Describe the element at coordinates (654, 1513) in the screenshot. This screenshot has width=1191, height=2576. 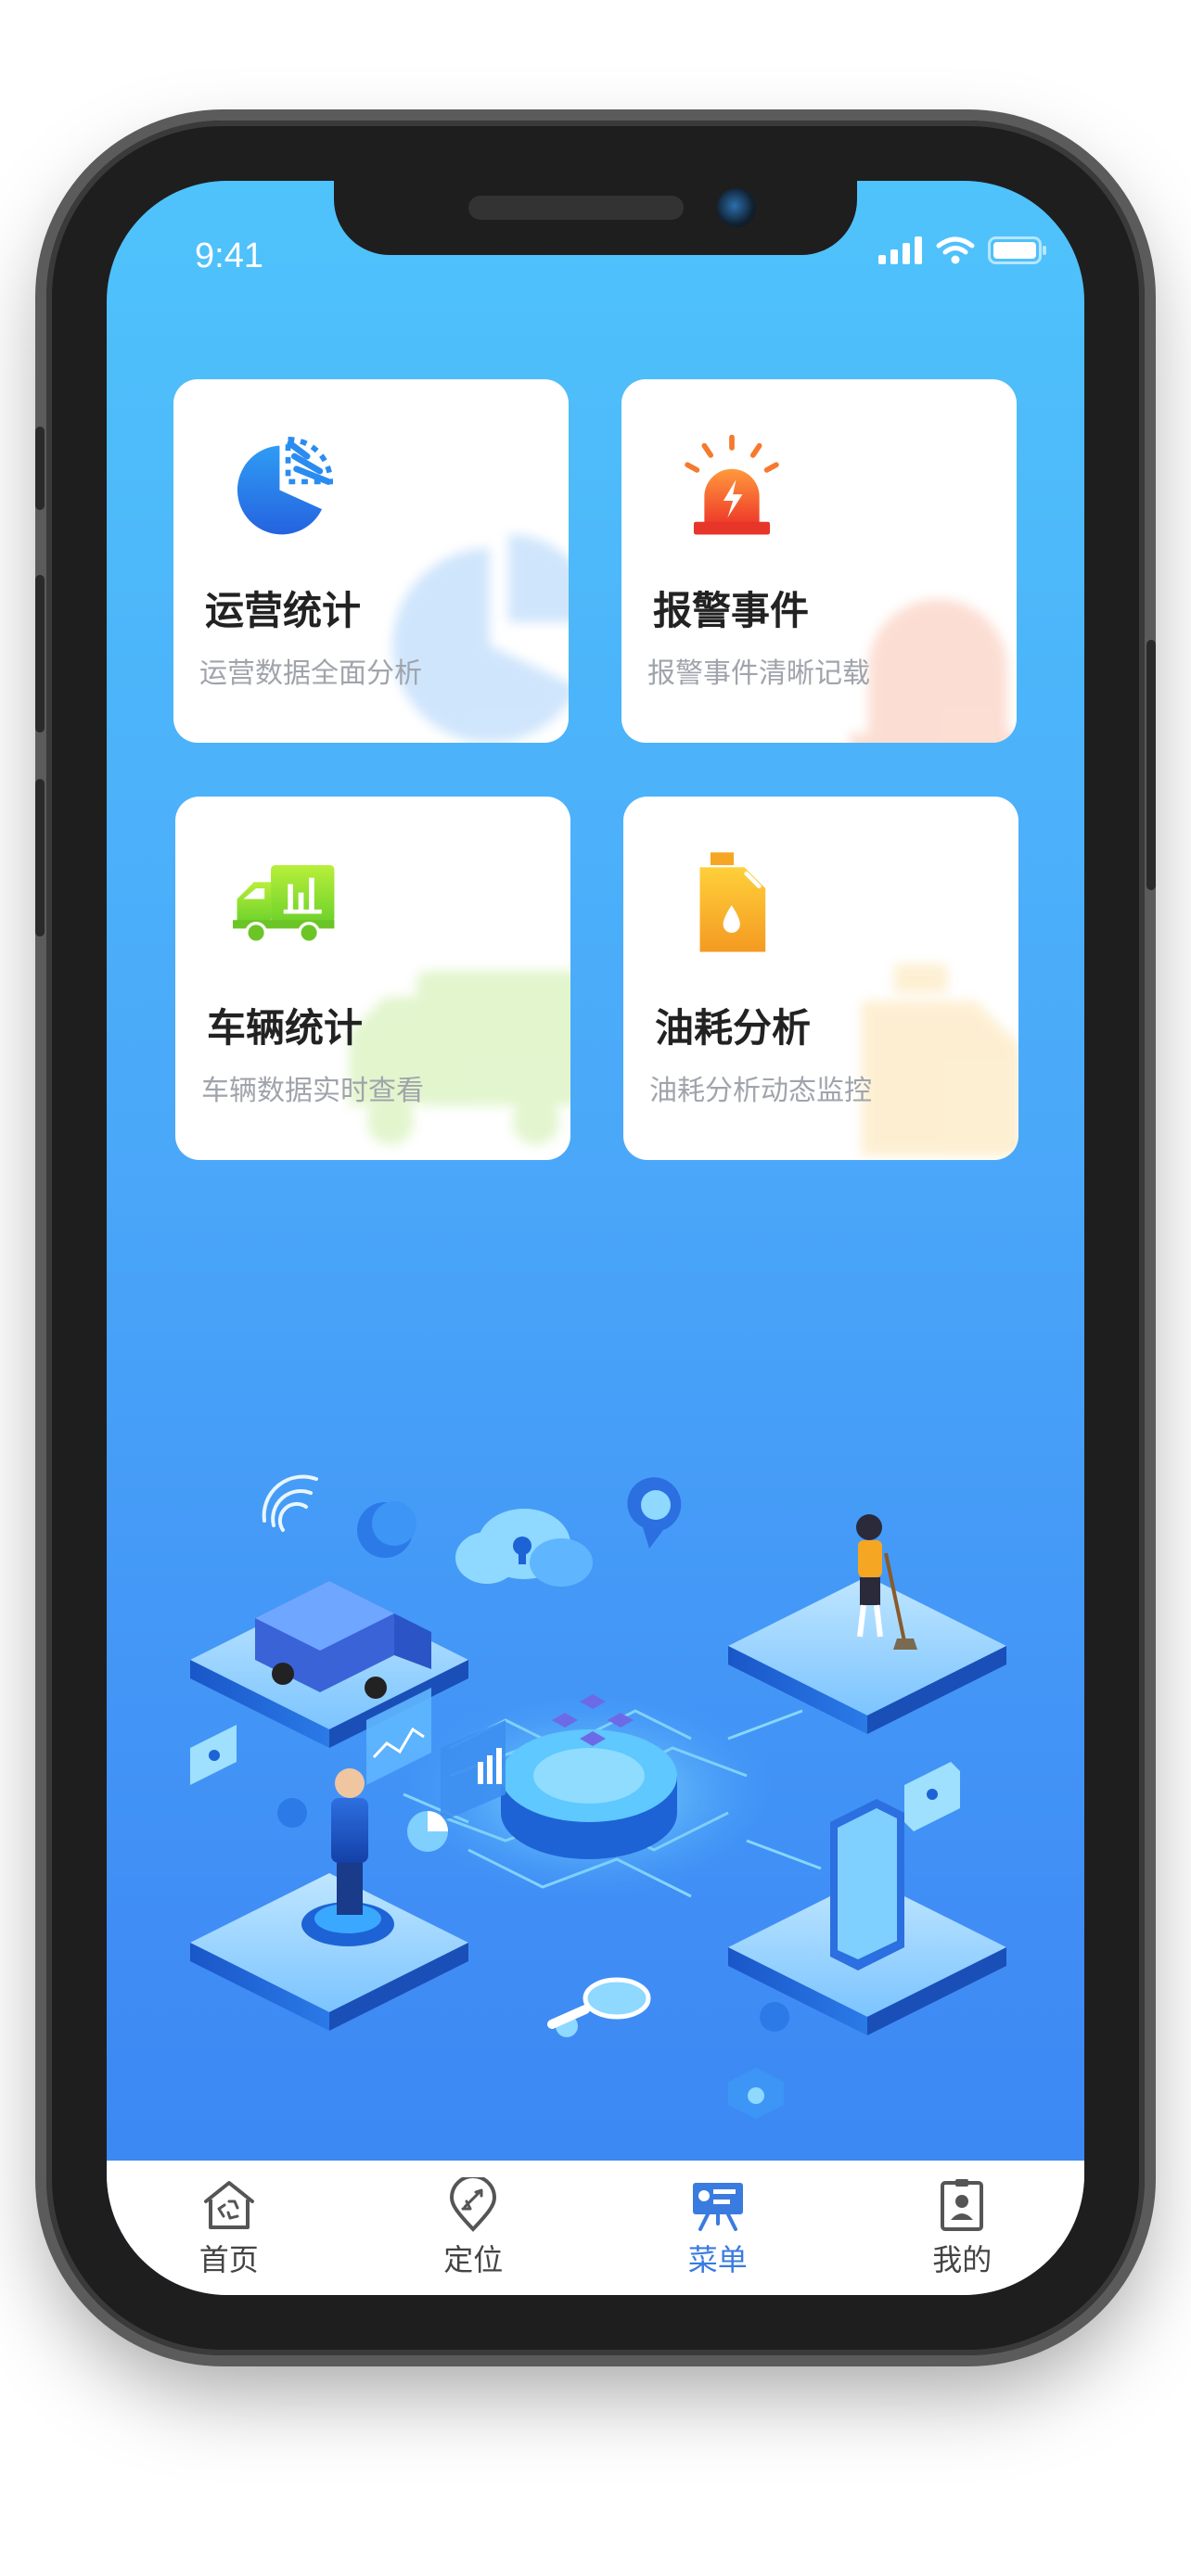
I see `map-pin` at that location.